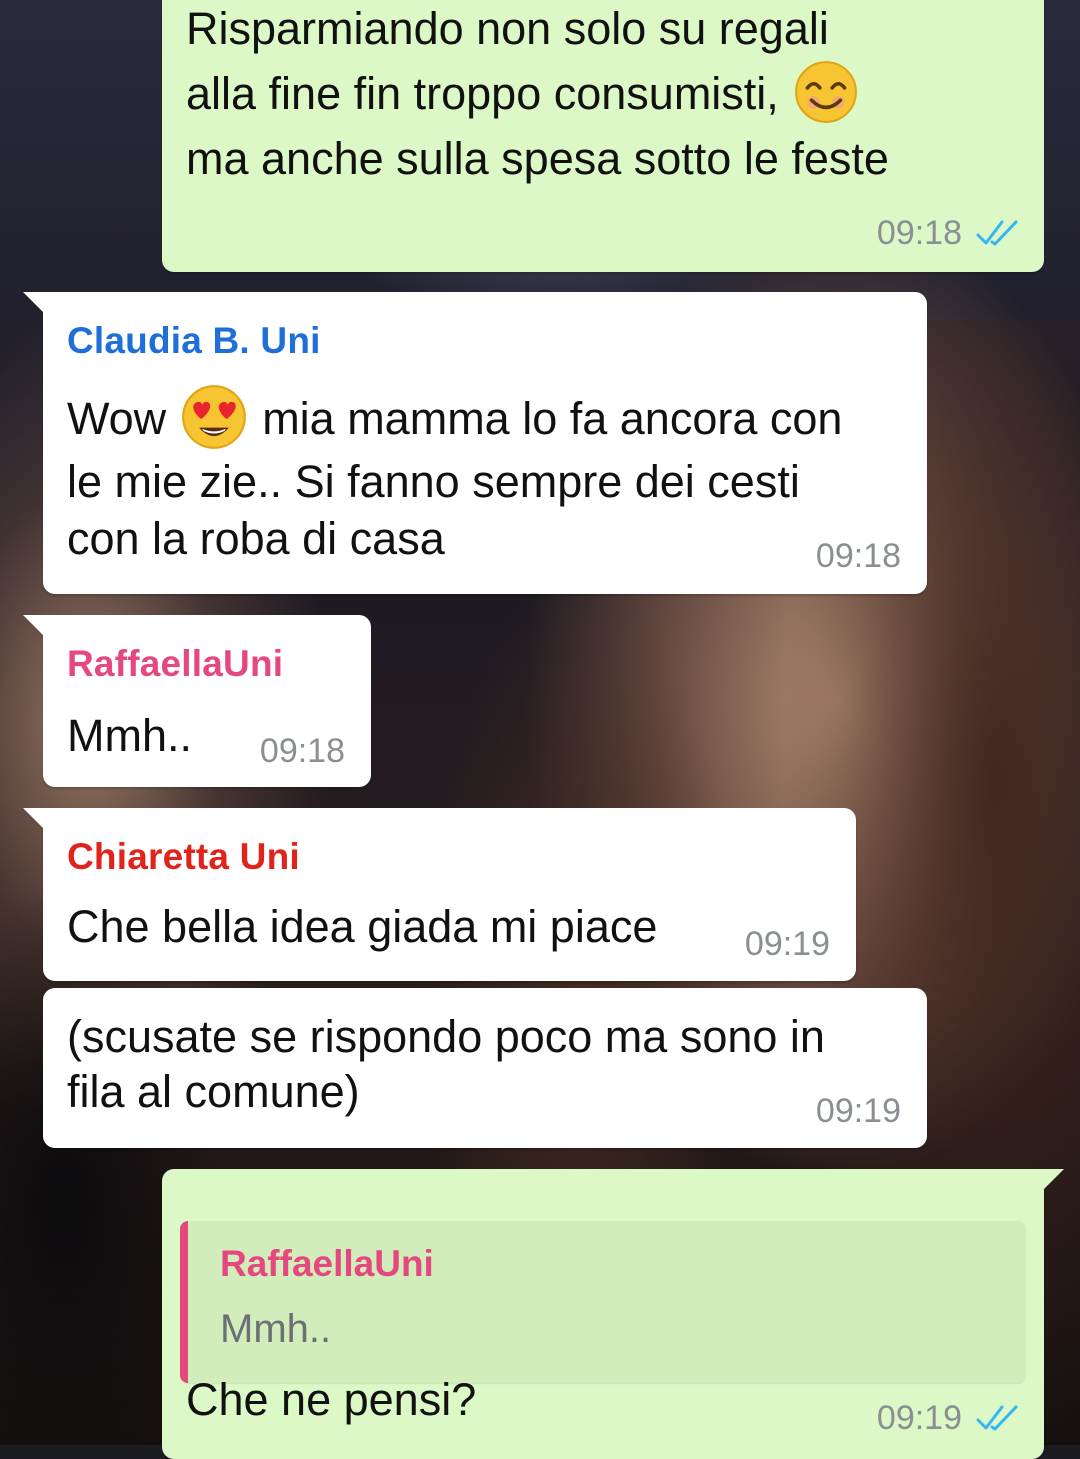  What do you see at coordinates (194, 340) in the screenshot?
I see `sender-name: Claudia B. Uni` at bounding box center [194, 340].